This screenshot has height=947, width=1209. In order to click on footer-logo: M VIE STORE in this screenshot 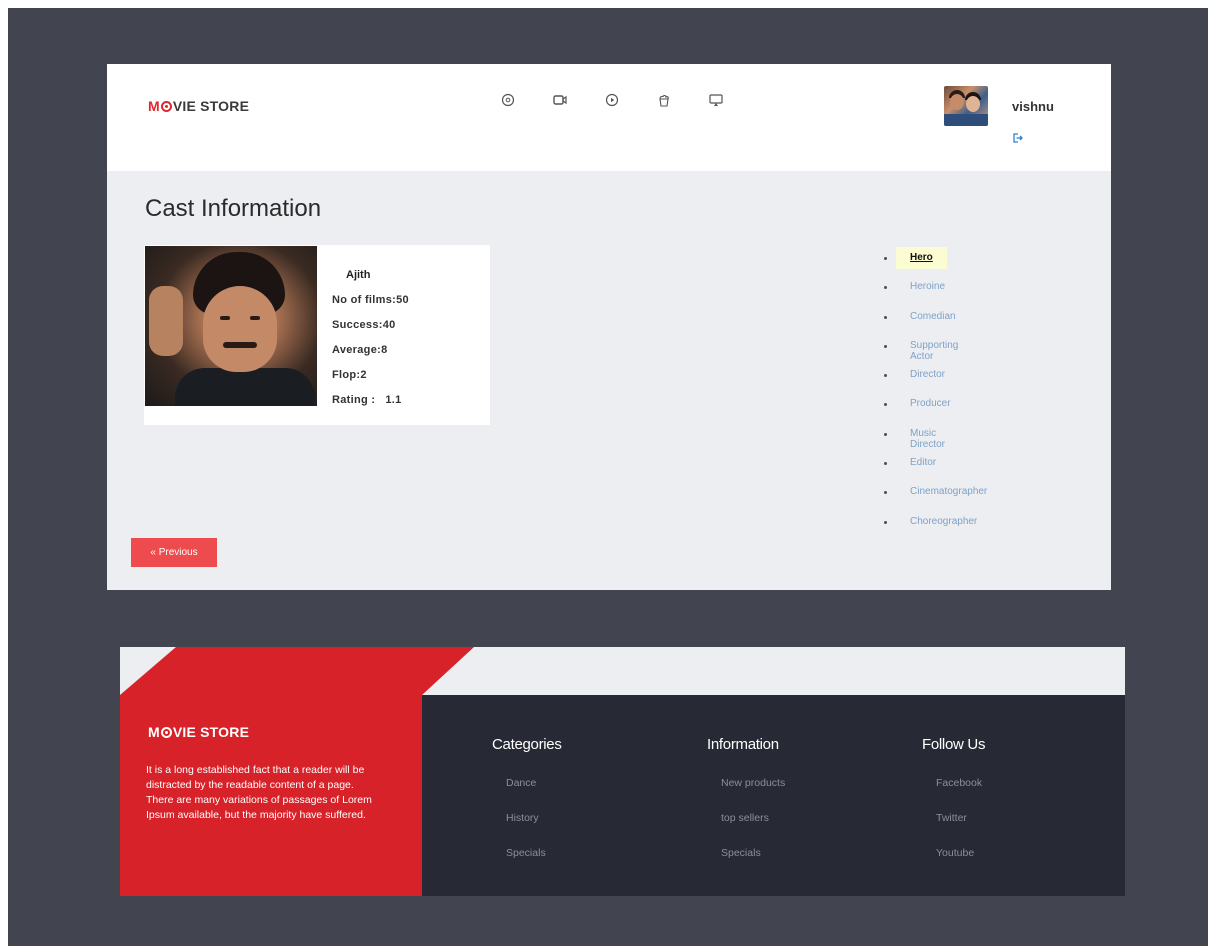, I will do `click(198, 732)`.